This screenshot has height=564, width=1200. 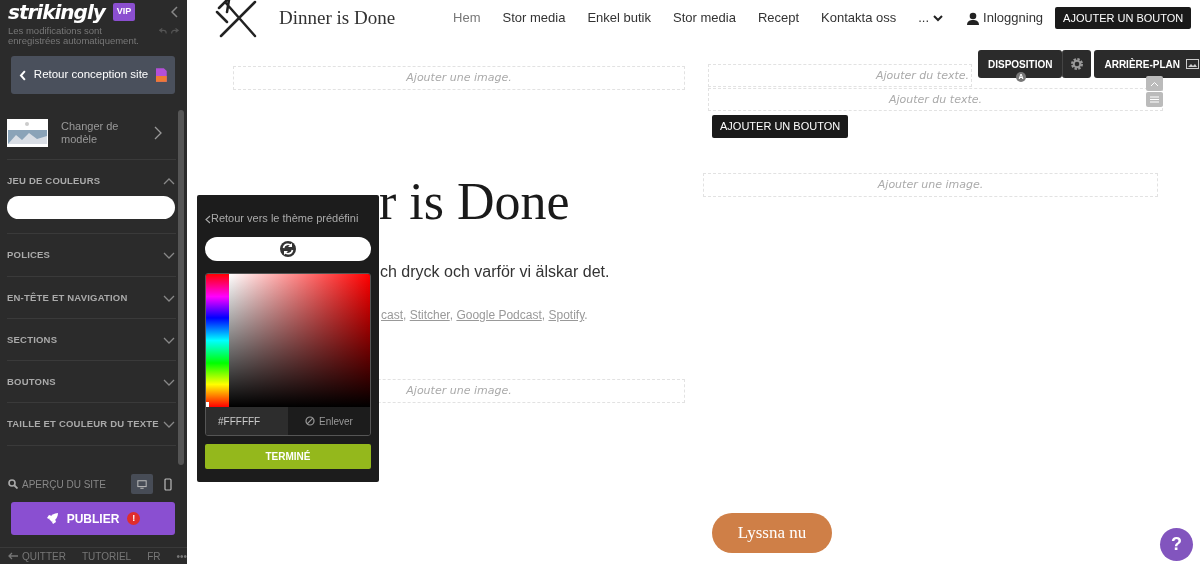 What do you see at coordinates (217, 340) in the screenshot?
I see `hue-slider` at bounding box center [217, 340].